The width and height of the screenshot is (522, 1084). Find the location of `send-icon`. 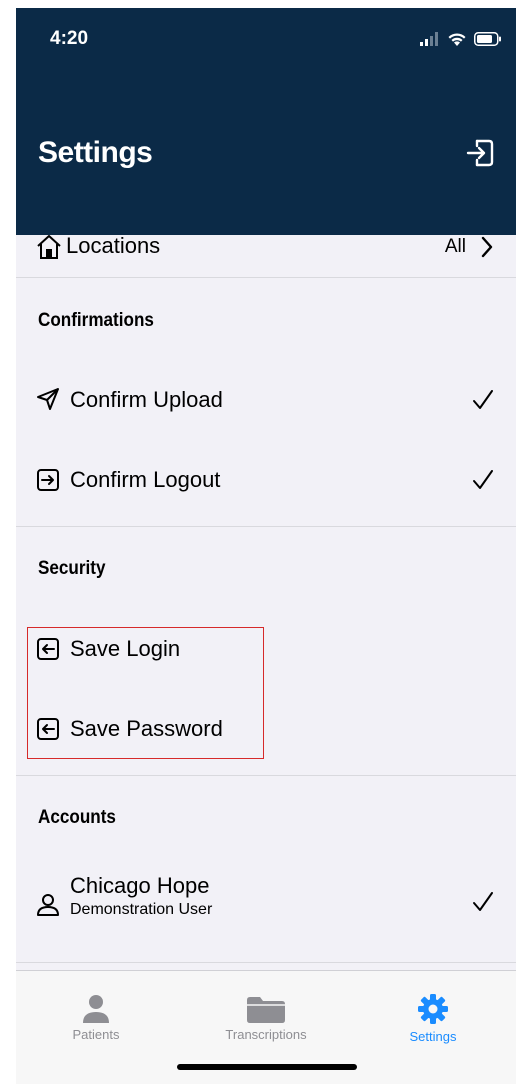

send-icon is located at coordinates (48, 399).